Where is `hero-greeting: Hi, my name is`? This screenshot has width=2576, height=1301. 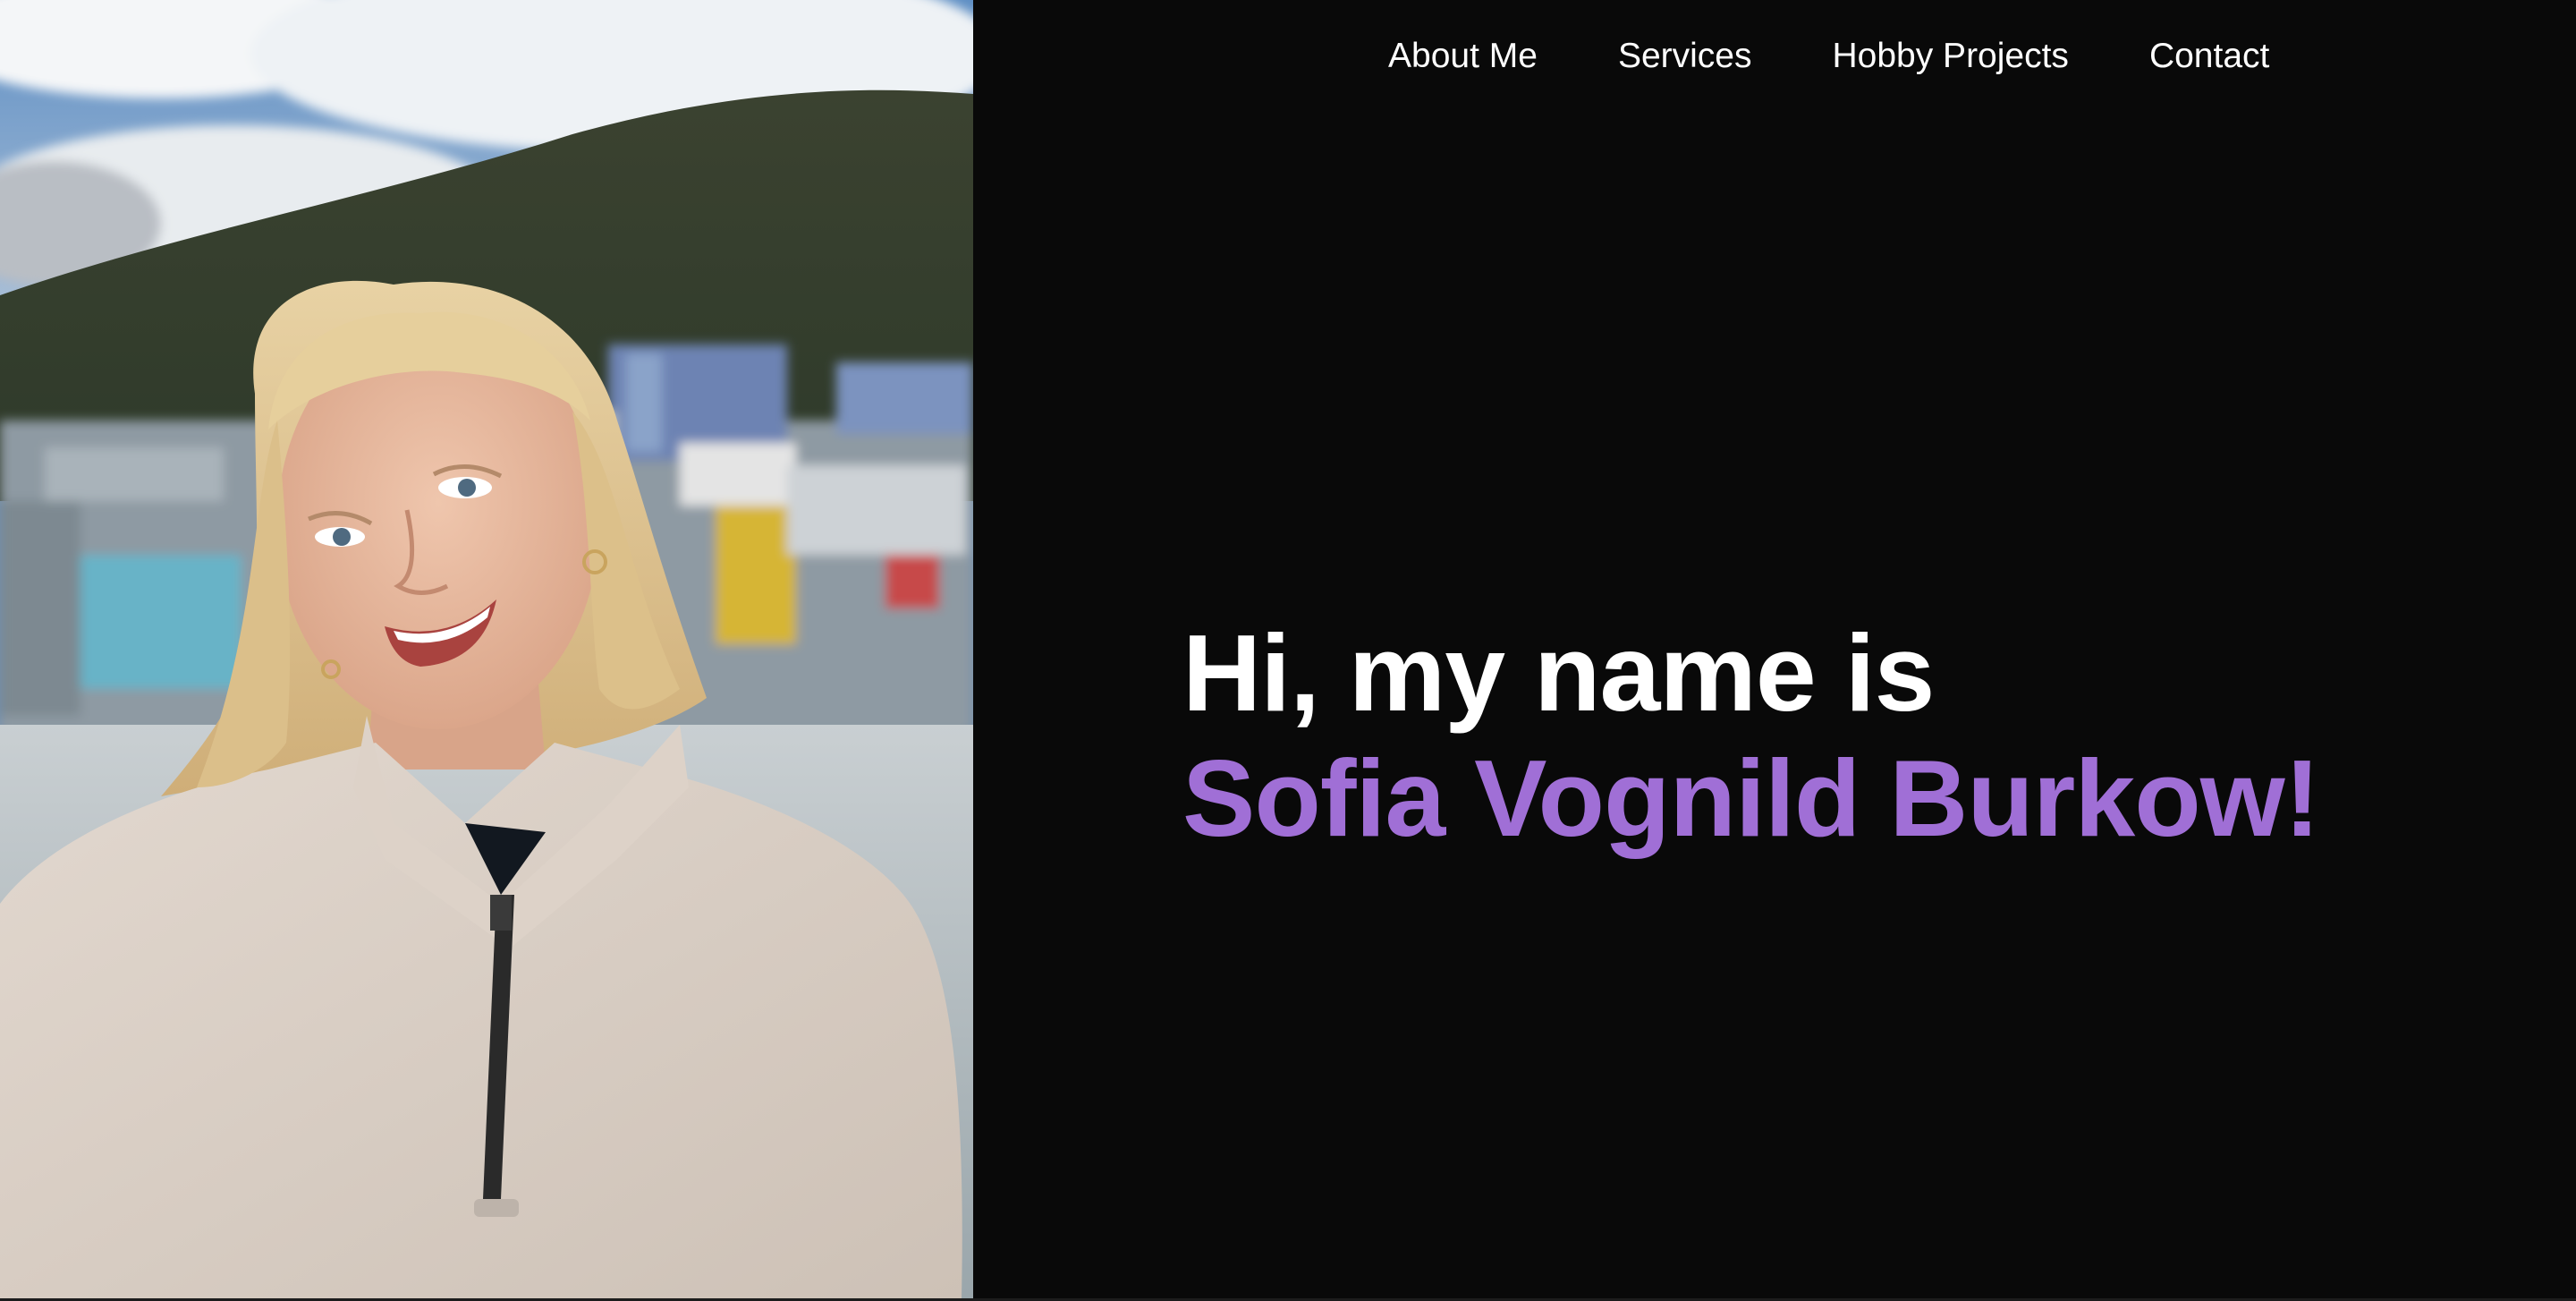 hero-greeting: Hi, my name is is located at coordinates (1558, 673).